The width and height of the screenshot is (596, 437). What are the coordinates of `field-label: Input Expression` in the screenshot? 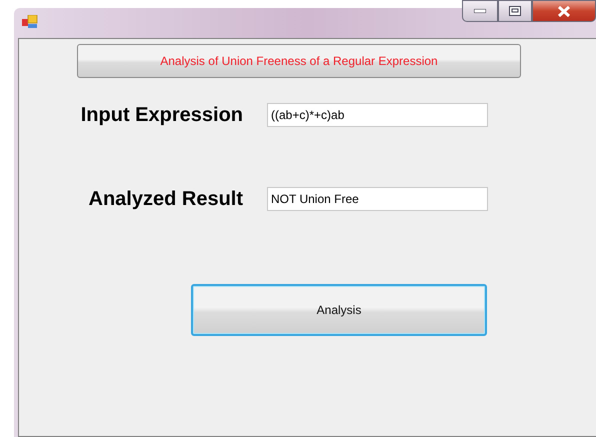 It's located at (161, 115).